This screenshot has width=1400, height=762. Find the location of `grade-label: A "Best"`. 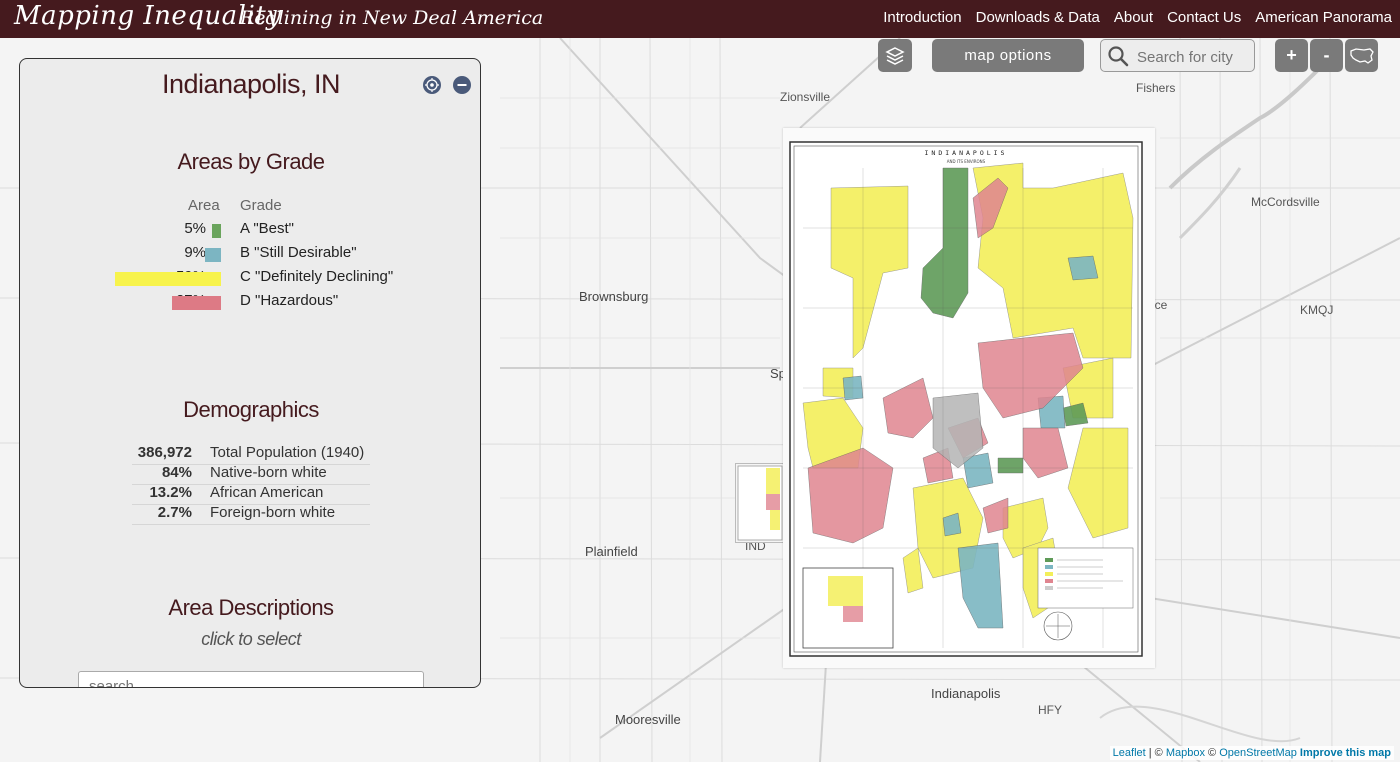

grade-label: A "Best" is located at coordinates (267, 228).